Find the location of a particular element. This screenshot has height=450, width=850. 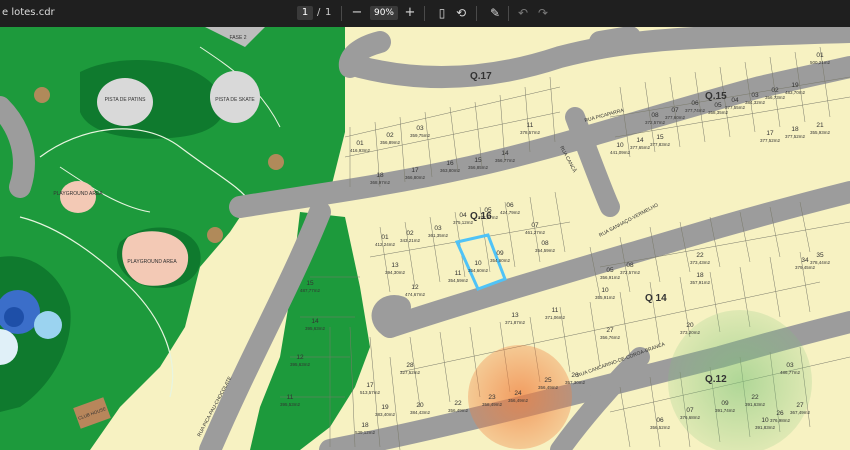

lot-area: 373,20m2 is located at coordinates (690, 332).